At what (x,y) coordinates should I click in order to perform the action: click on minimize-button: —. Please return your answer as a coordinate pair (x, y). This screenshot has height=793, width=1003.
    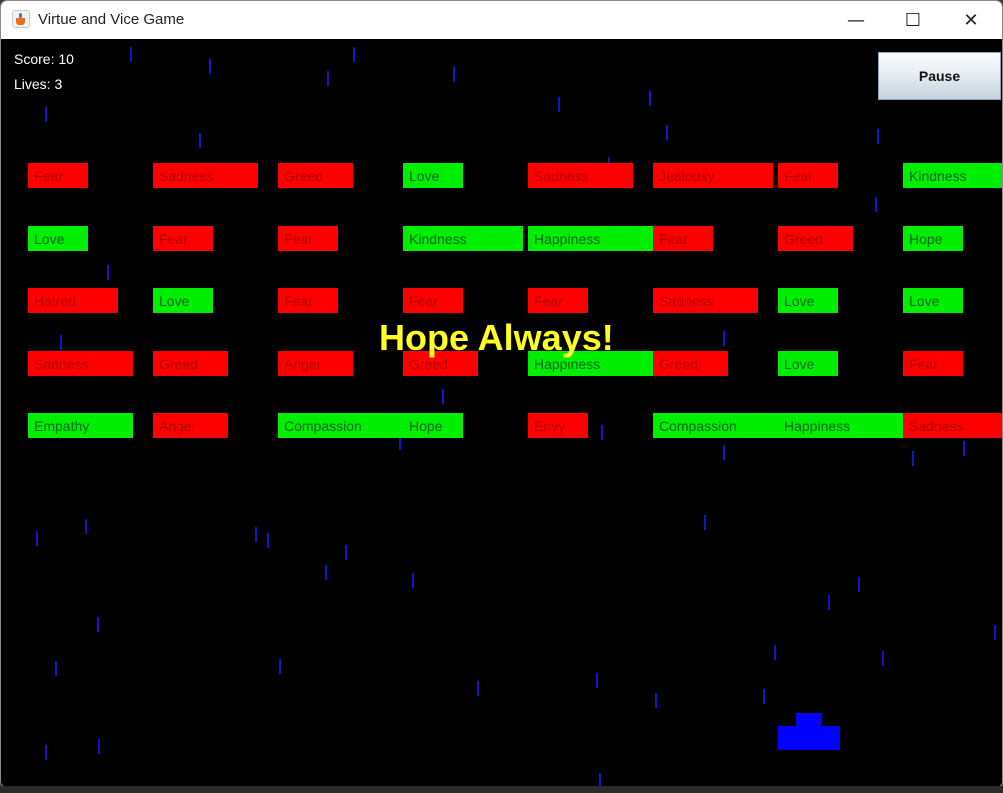
    Looking at the image, I should click on (856, 20).